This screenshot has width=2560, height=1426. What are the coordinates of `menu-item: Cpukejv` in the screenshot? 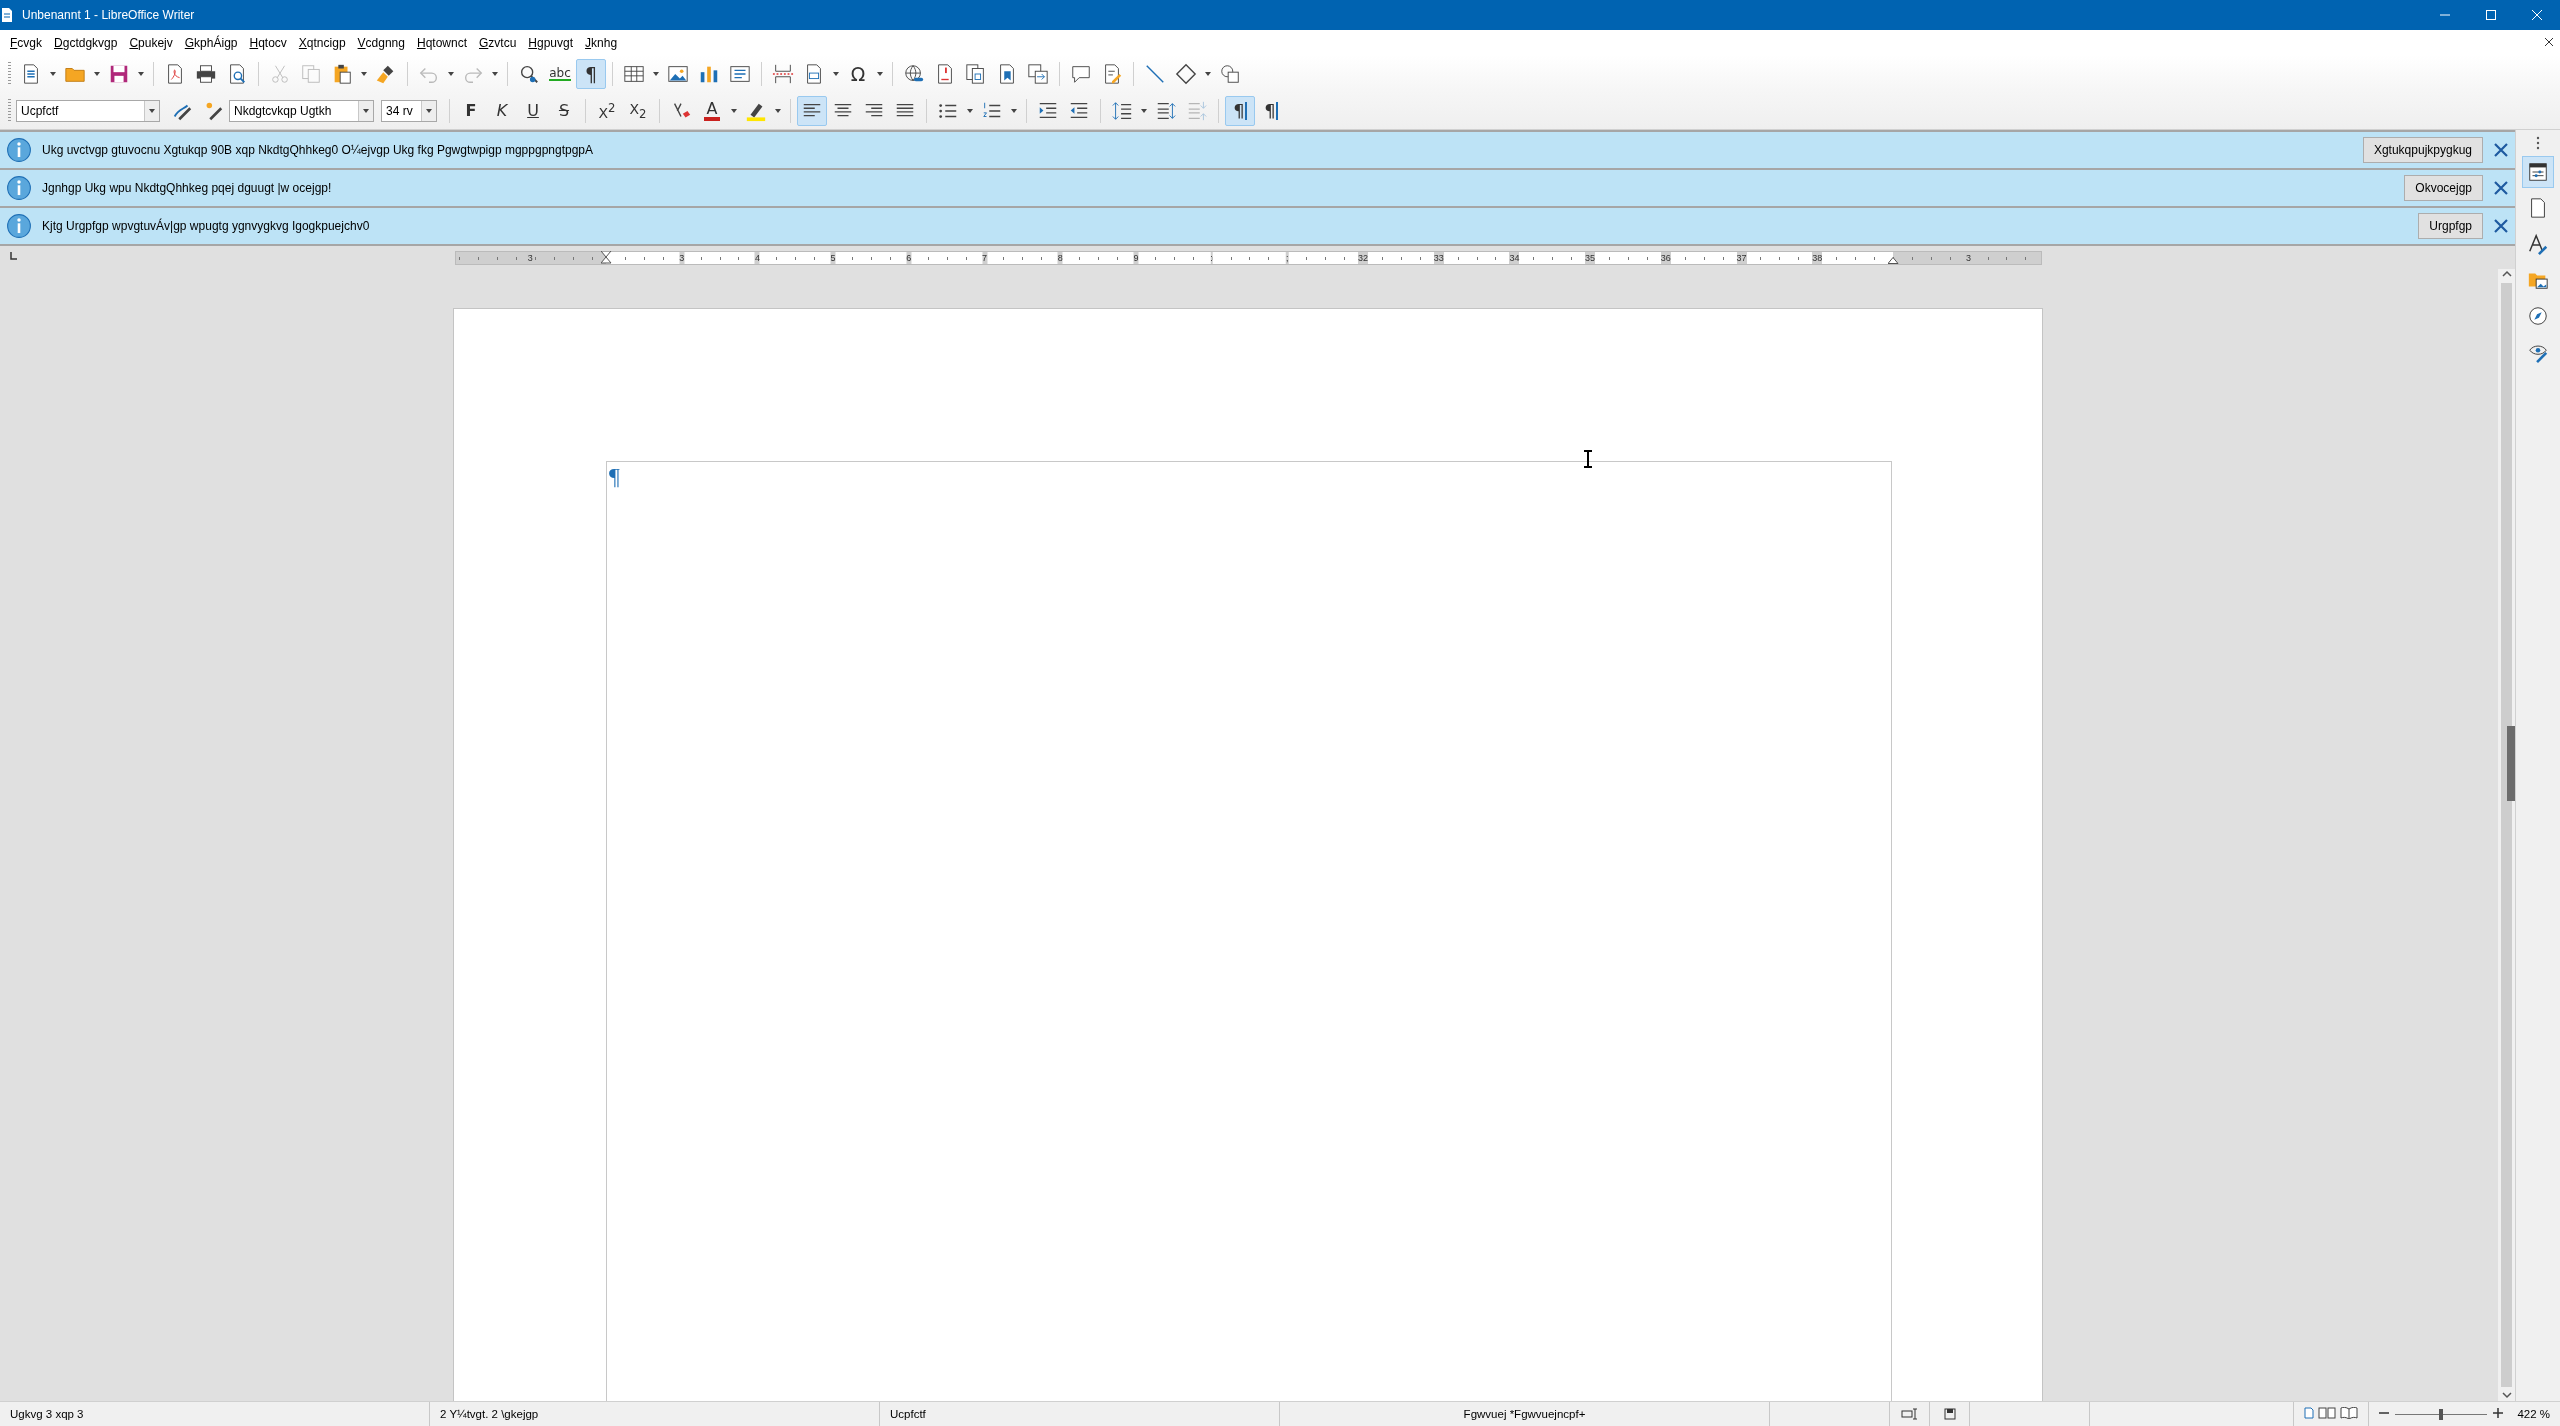 It's located at (151, 42).